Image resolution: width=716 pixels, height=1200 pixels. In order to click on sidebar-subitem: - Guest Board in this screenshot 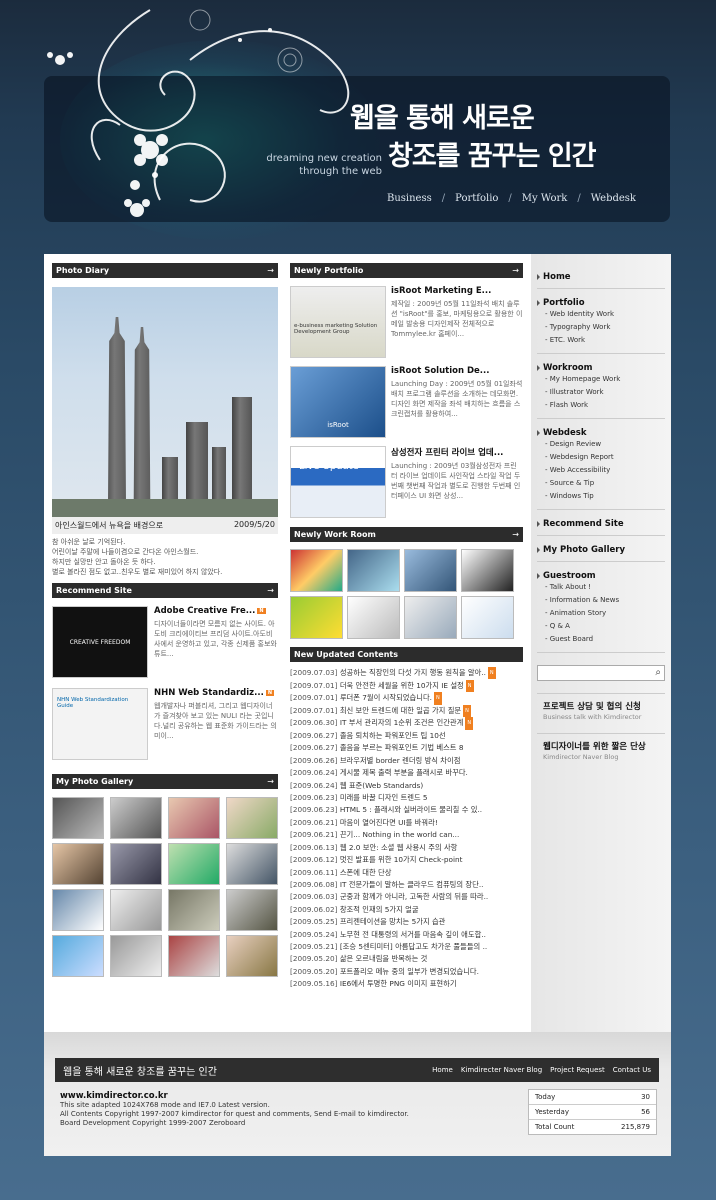, I will do `click(601, 639)`.